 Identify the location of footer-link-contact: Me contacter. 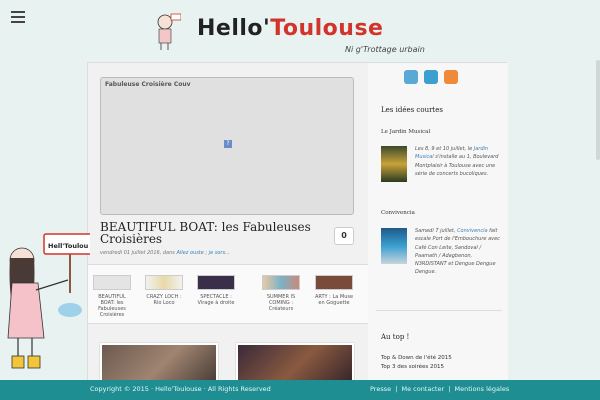
(422, 389).